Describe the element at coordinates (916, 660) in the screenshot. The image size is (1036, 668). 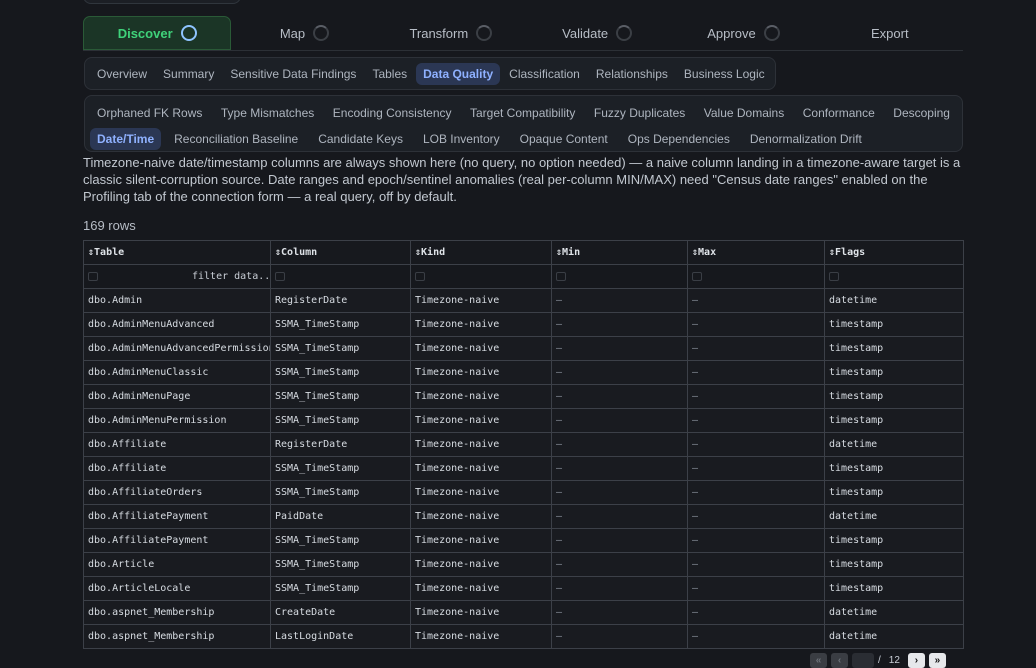
I see `next-page-button: ›` at that location.